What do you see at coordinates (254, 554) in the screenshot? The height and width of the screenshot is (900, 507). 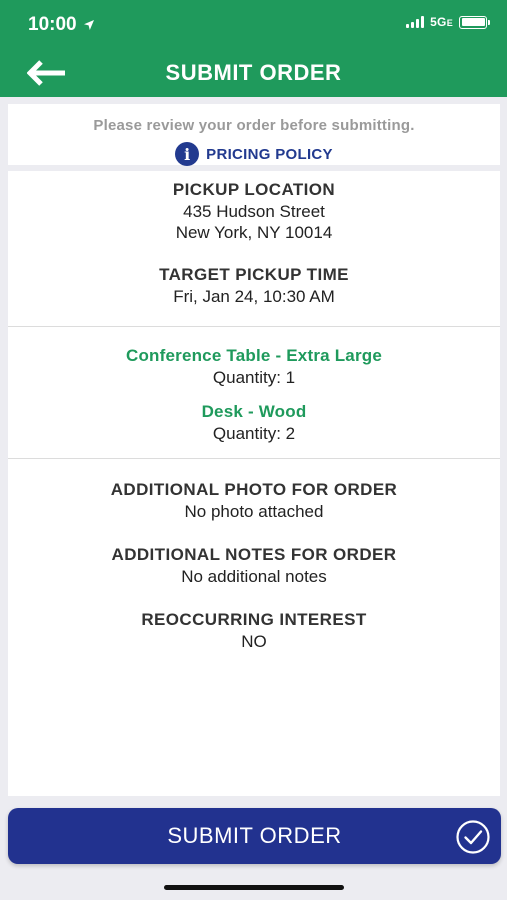 I see `additional-notes-label: ADDITIONAL NOTES FOR ORDER` at bounding box center [254, 554].